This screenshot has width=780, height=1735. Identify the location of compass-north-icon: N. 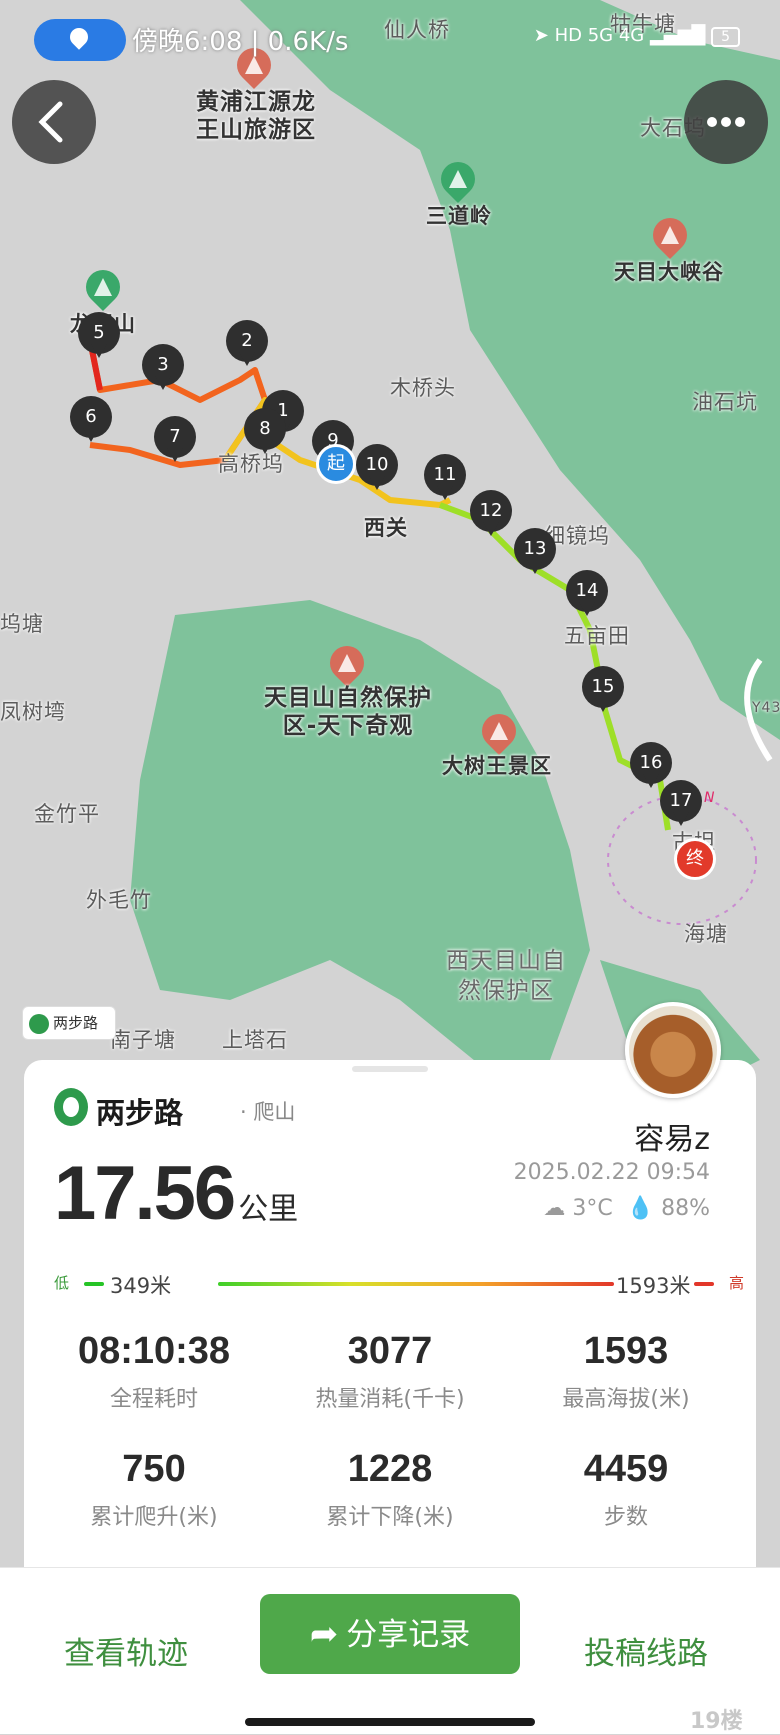
(709, 798).